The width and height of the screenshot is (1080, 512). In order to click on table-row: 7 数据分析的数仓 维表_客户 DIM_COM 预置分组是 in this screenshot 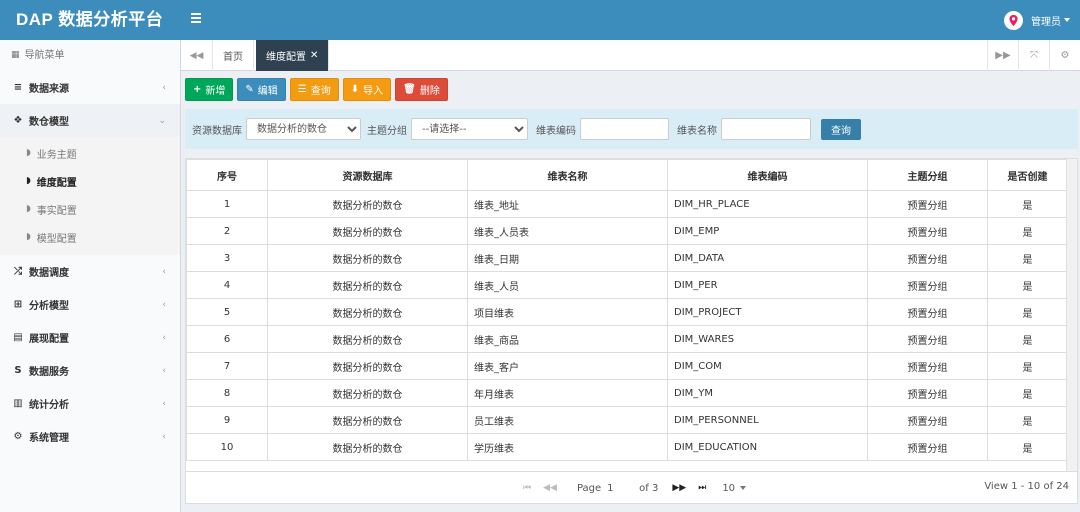, I will do `click(627, 366)`.